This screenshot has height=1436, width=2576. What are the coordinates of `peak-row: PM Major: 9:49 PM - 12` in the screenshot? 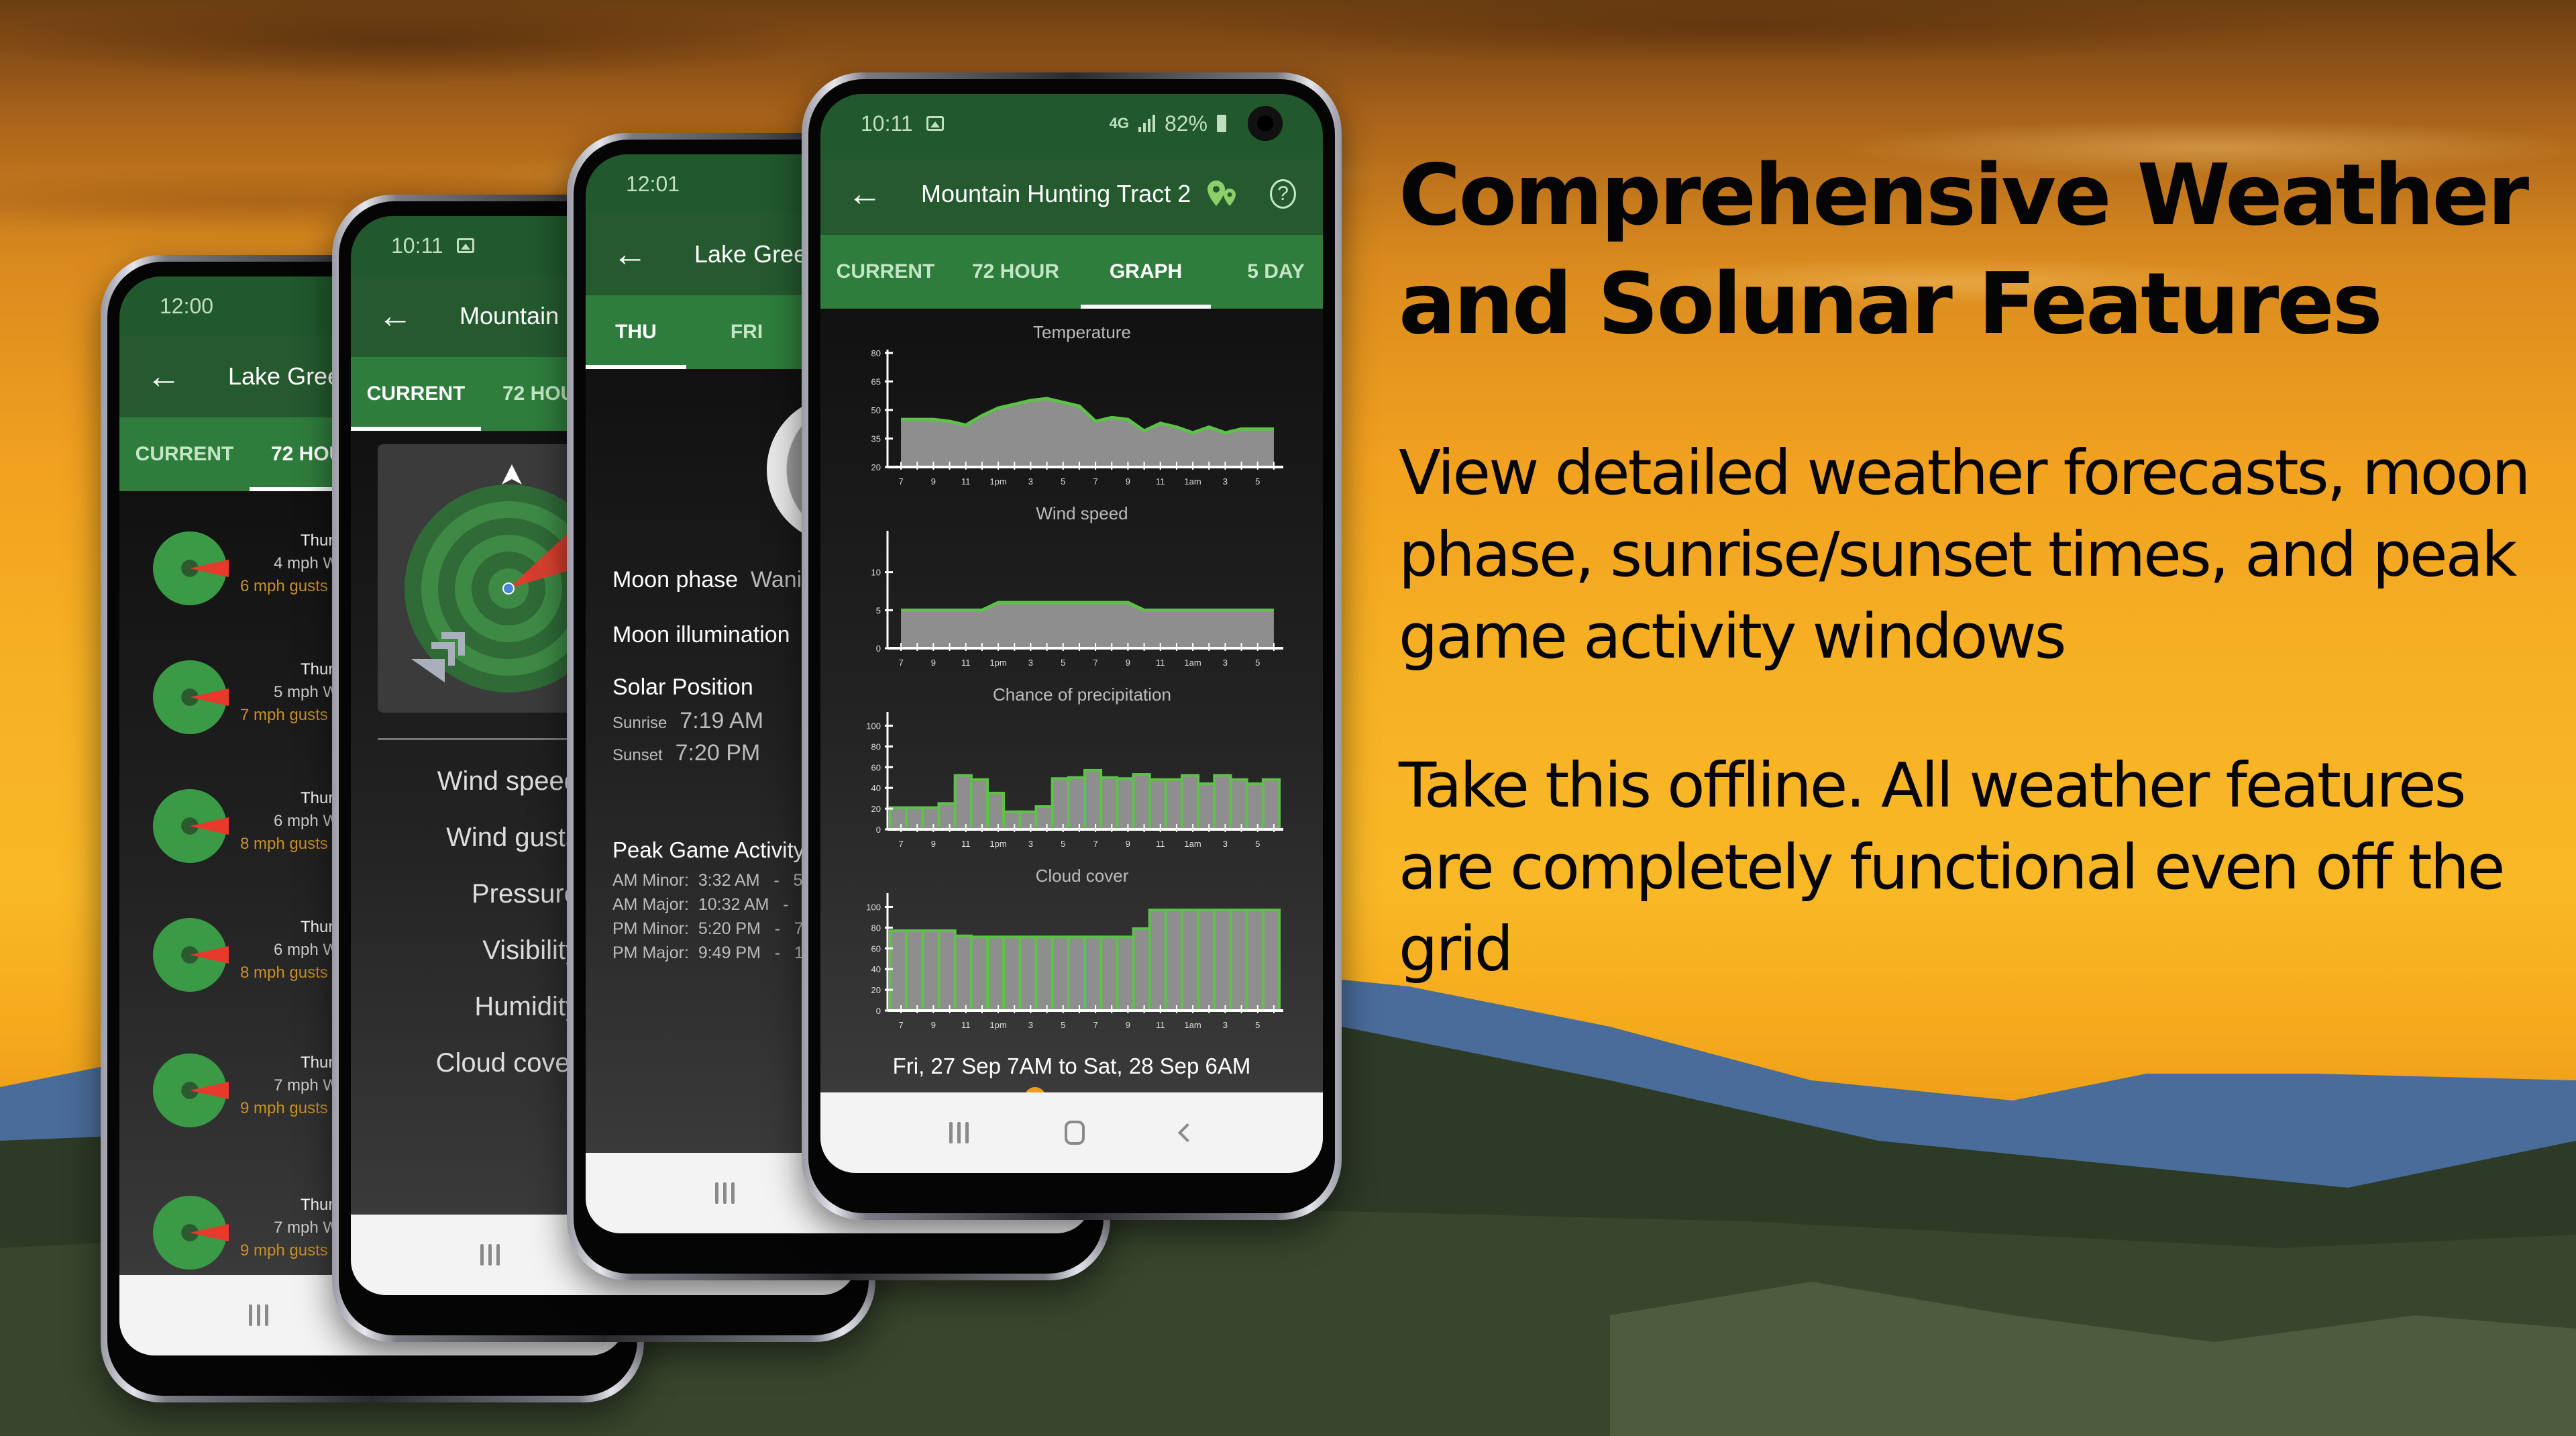 It's located at (712, 953).